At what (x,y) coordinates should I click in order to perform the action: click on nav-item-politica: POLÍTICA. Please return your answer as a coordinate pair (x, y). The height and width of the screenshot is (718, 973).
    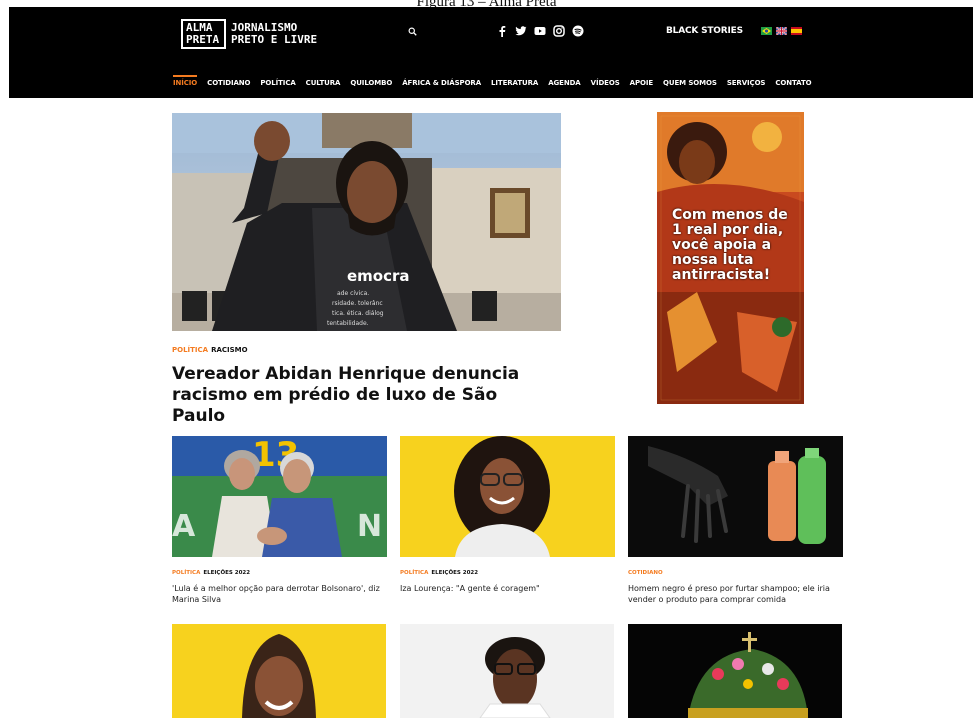
    Looking at the image, I should click on (277, 83).